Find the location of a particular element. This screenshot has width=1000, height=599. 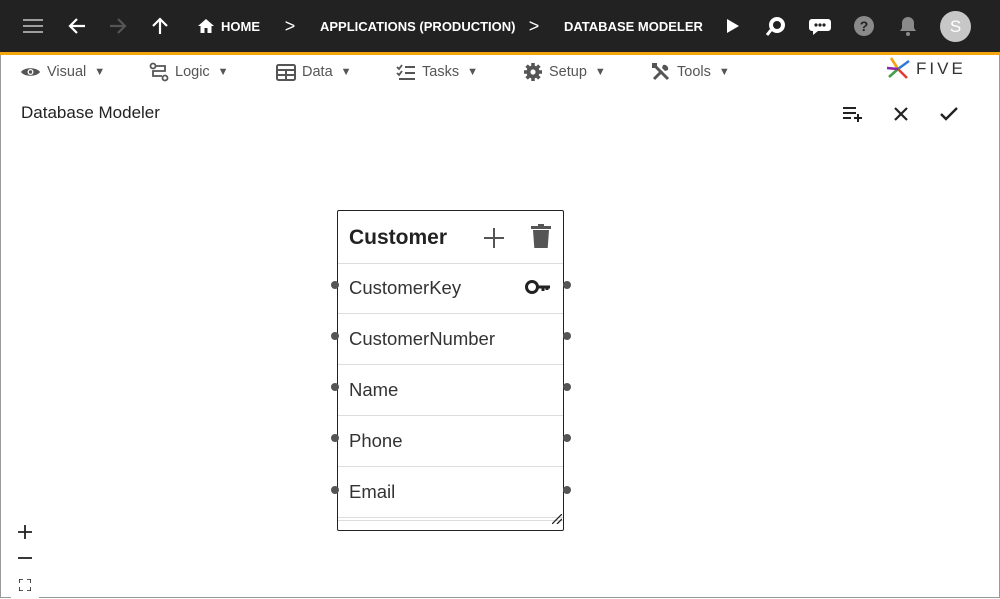

entity-field: CustomerKey is located at coordinates (450, 288).